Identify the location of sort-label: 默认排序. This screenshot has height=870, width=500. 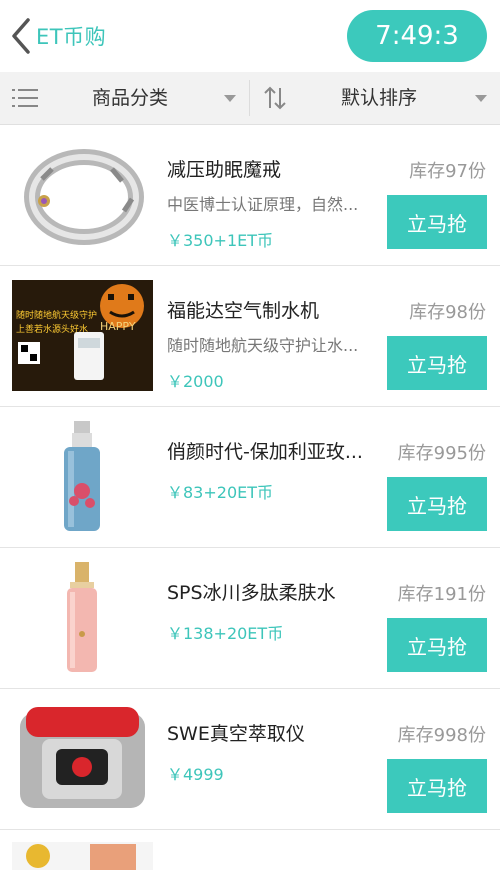
(379, 98).